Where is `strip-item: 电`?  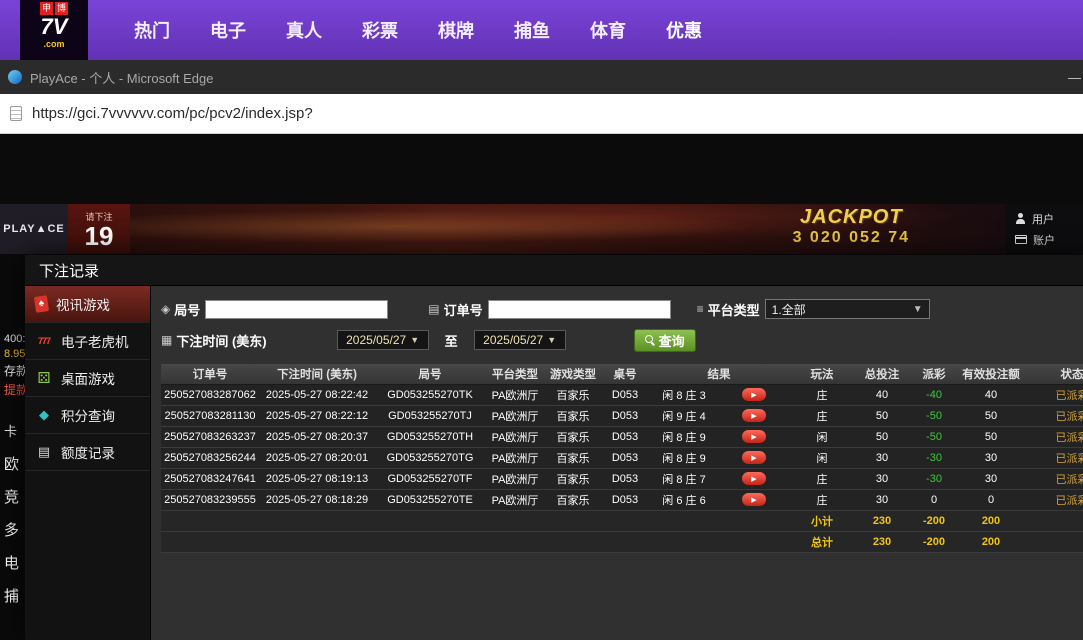 strip-item: 电 is located at coordinates (11, 562).